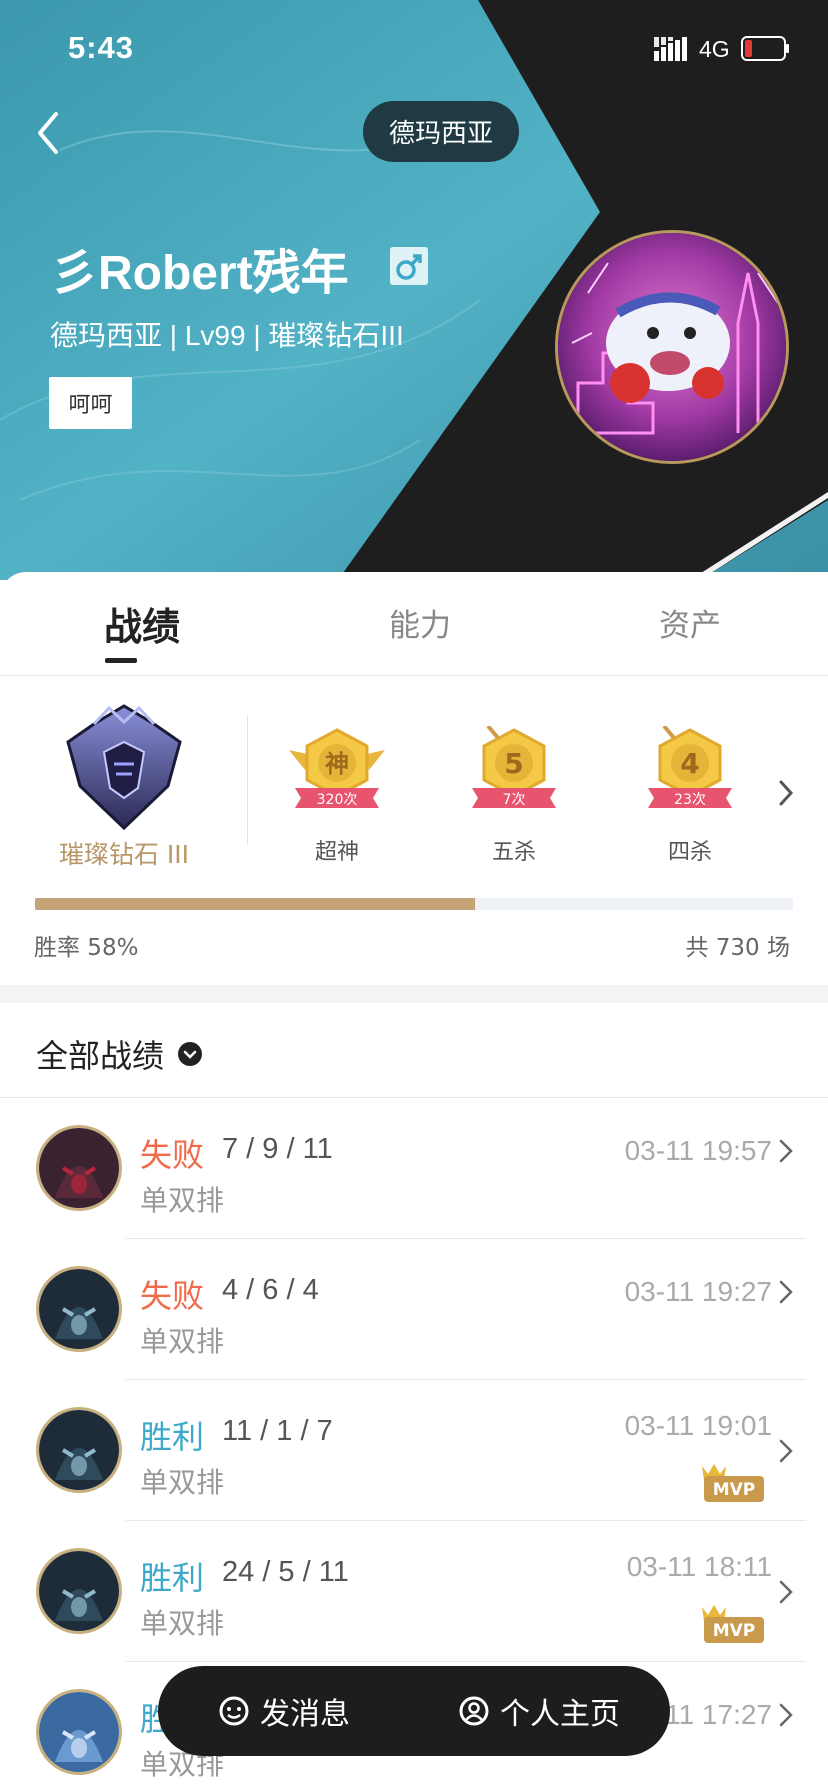  I want to click on male-gender-icon, so click(409, 266).